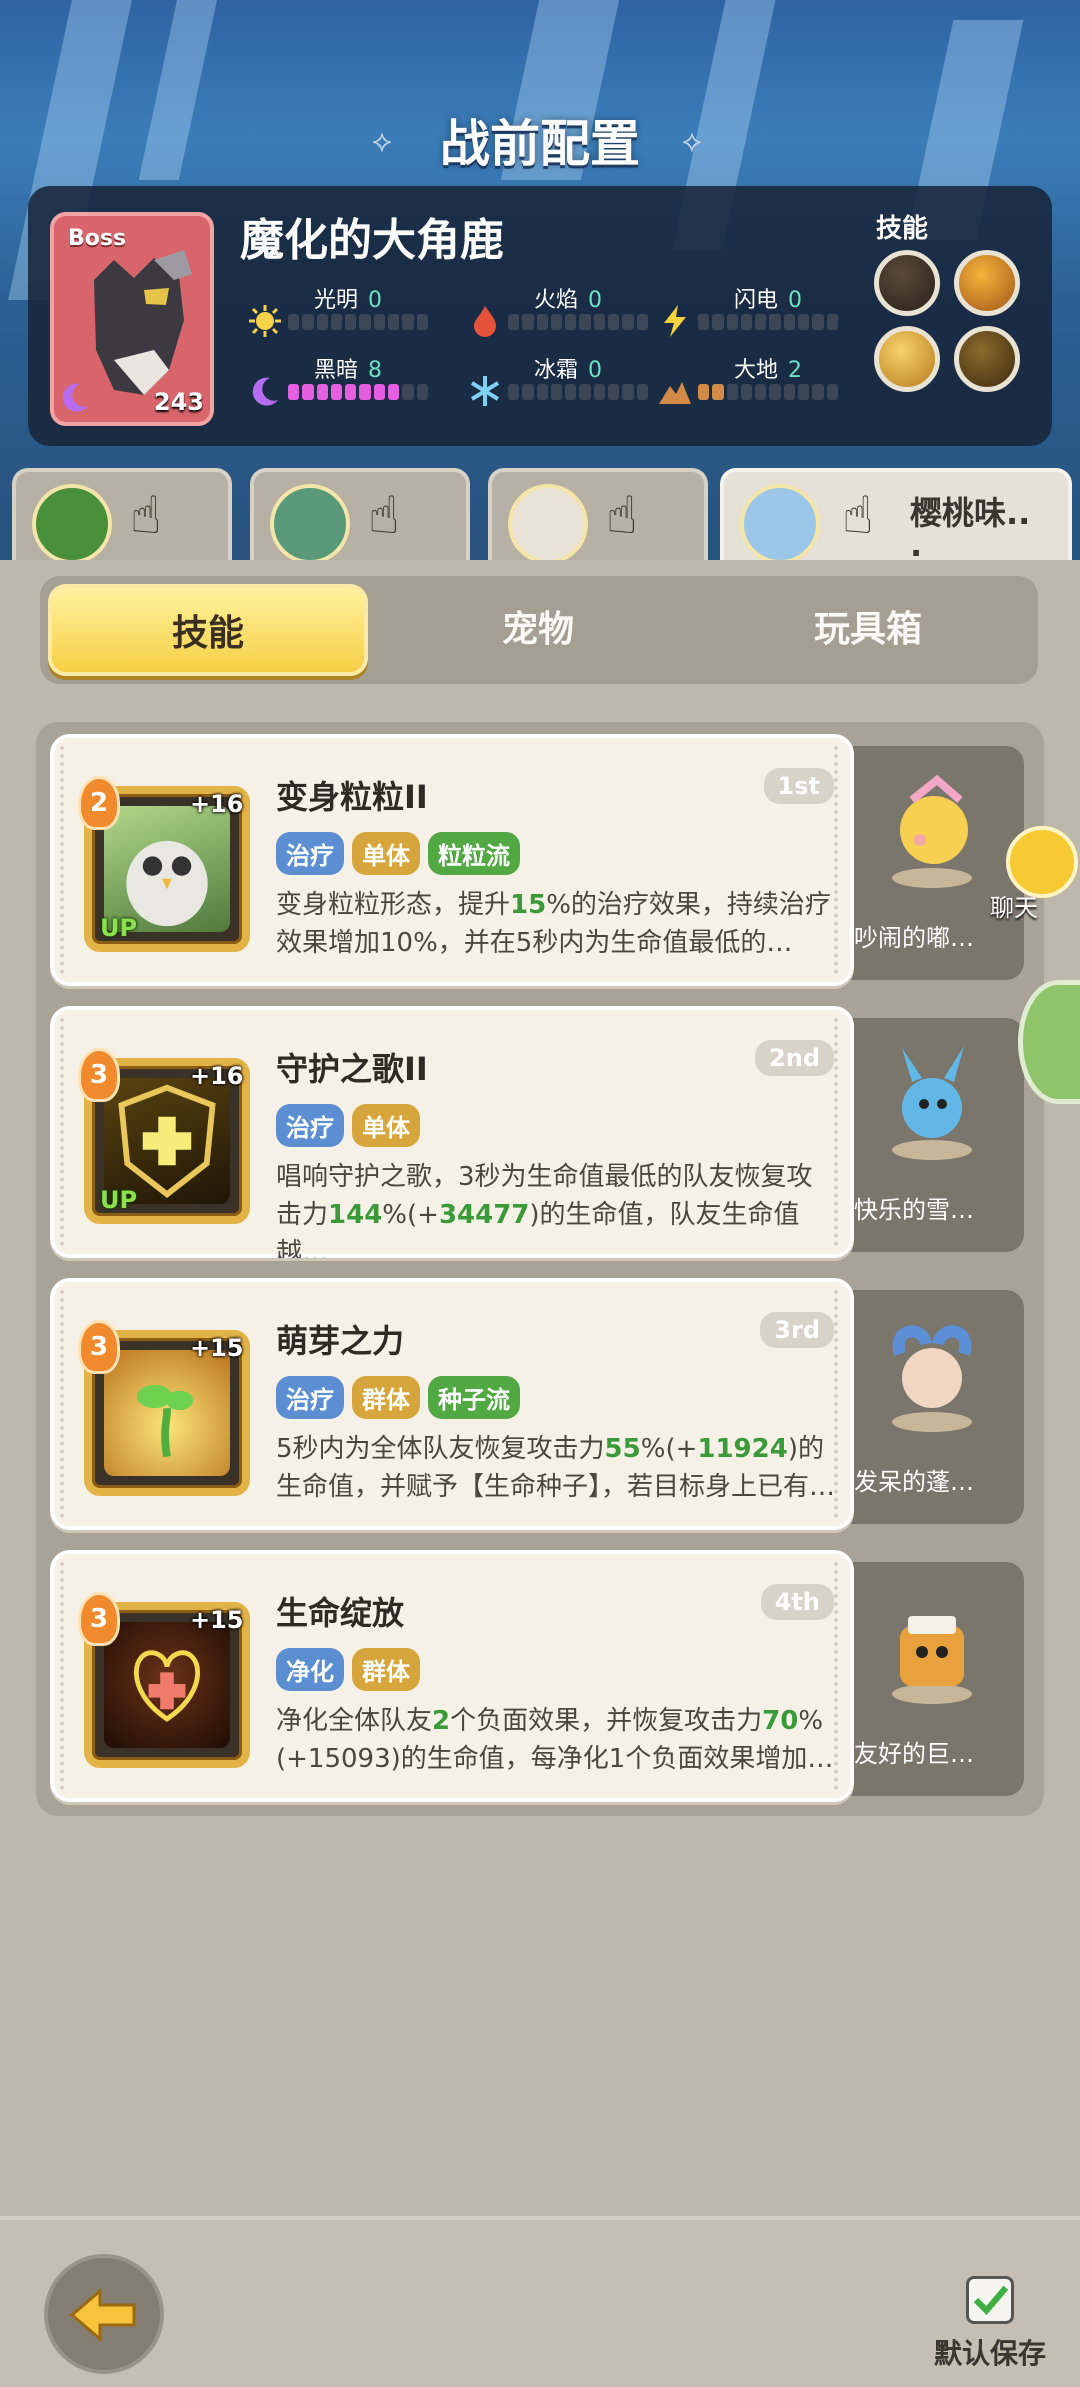 The image size is (1080, 2387). Describe the element at coordinates (932, 1378) in the screenshot. I see `sheep-pet-icon` at that location.